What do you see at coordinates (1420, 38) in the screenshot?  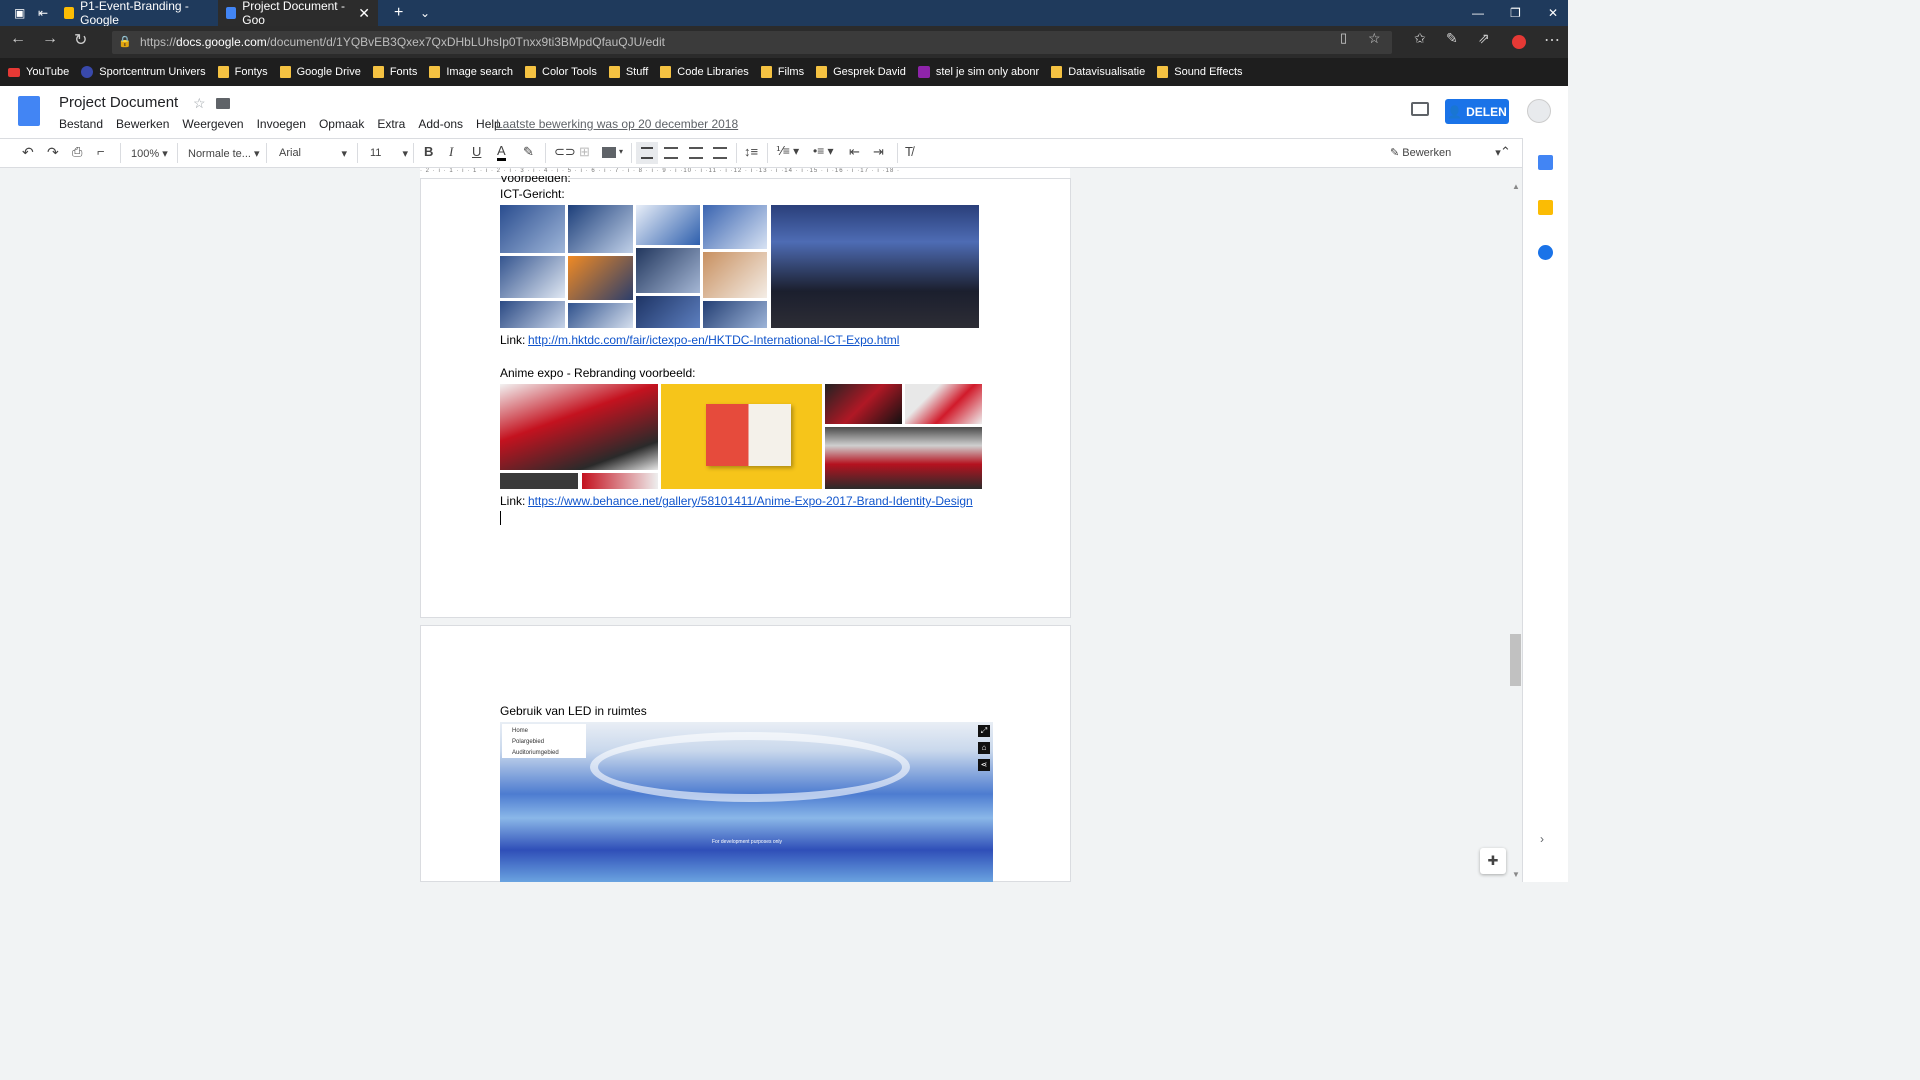 I see `favorites-hub-icon: ✩` at bounding box center [1420, 38].